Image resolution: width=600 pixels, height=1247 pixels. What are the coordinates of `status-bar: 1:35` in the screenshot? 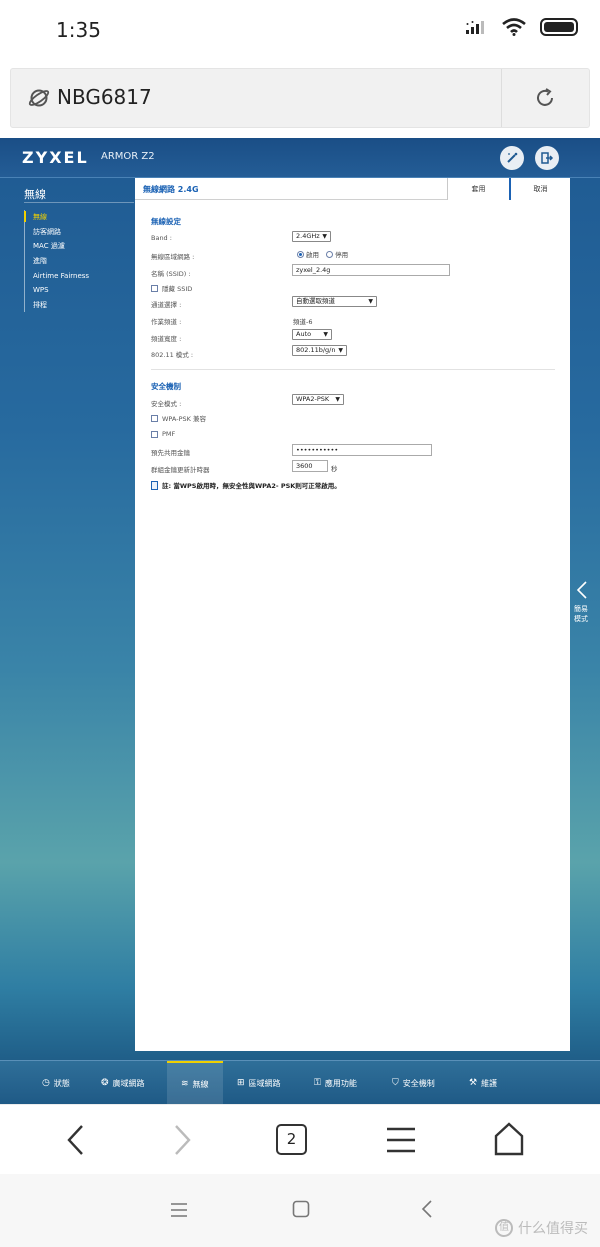 It's located at (300, 31).